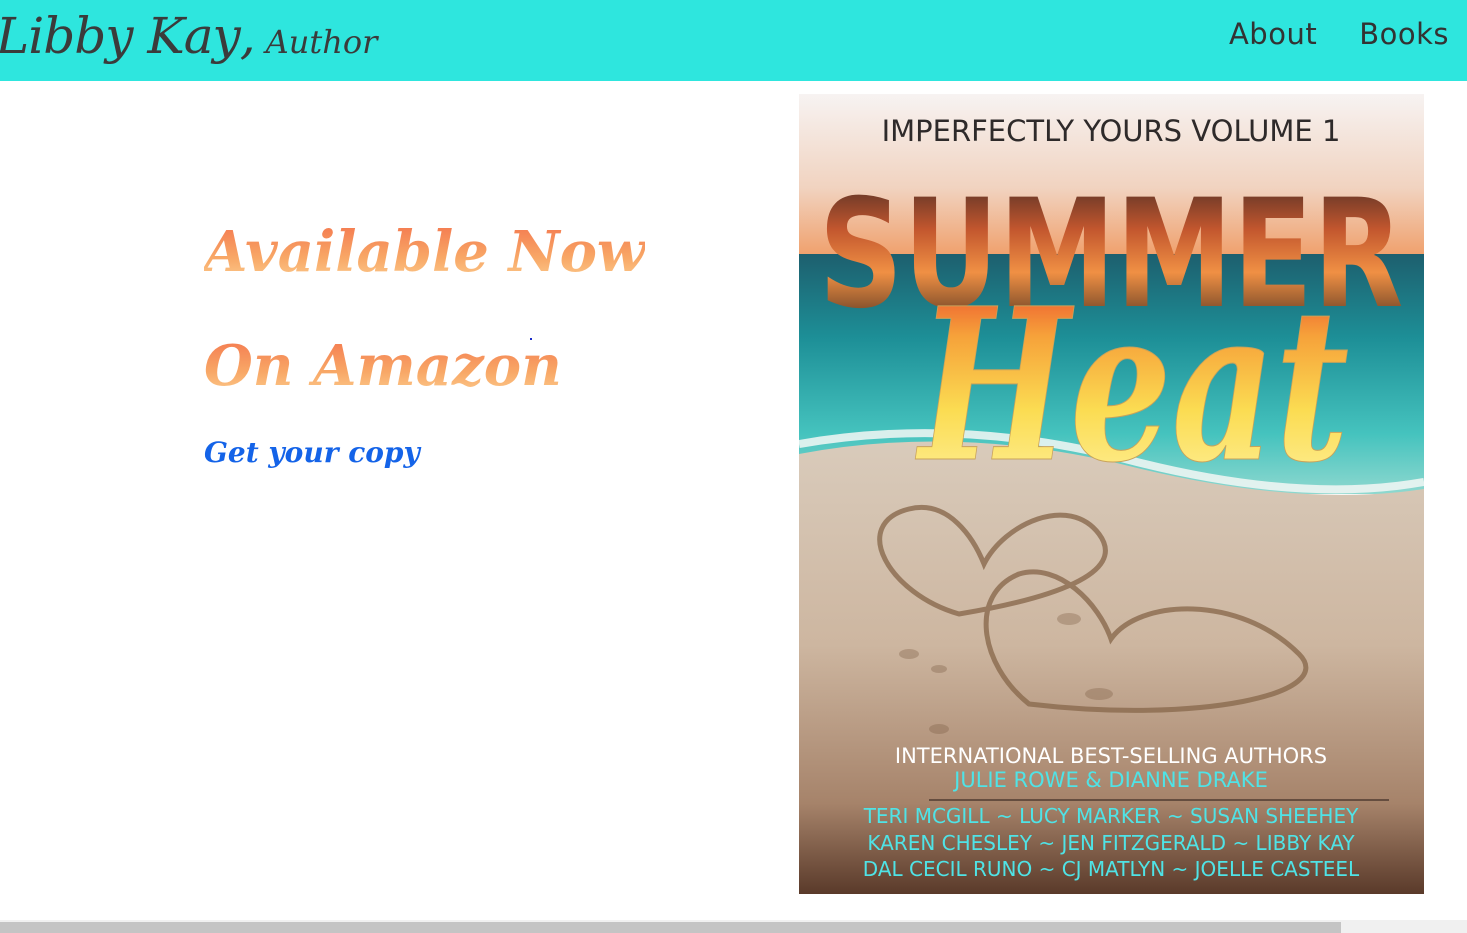  Describe the element at coordinates (1111, 756) in the screenshot. I see `cover-tagline: INTERNATIONAL BEST-SELLING AUTHORS` at that location.